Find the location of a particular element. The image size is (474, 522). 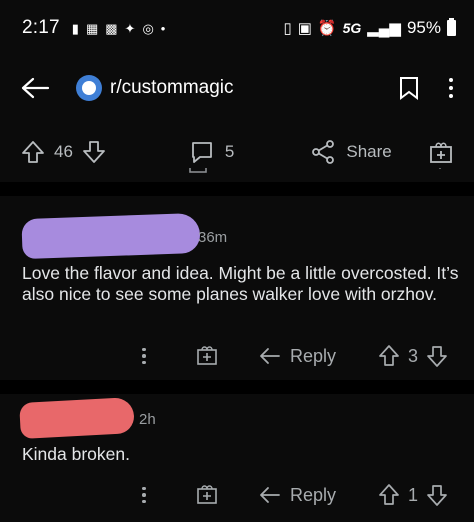

clipped-previous-actions is located at coordinates (237, 175).